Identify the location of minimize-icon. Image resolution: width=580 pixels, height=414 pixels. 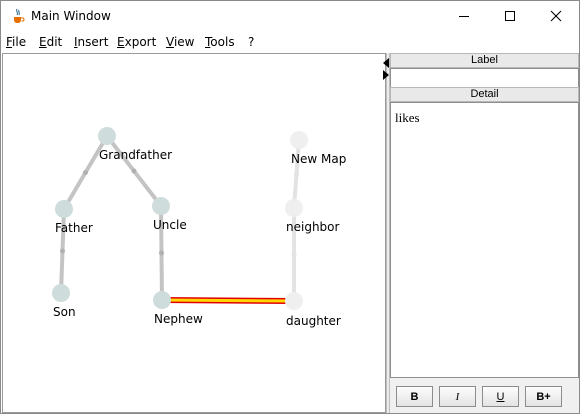
(464, 16).